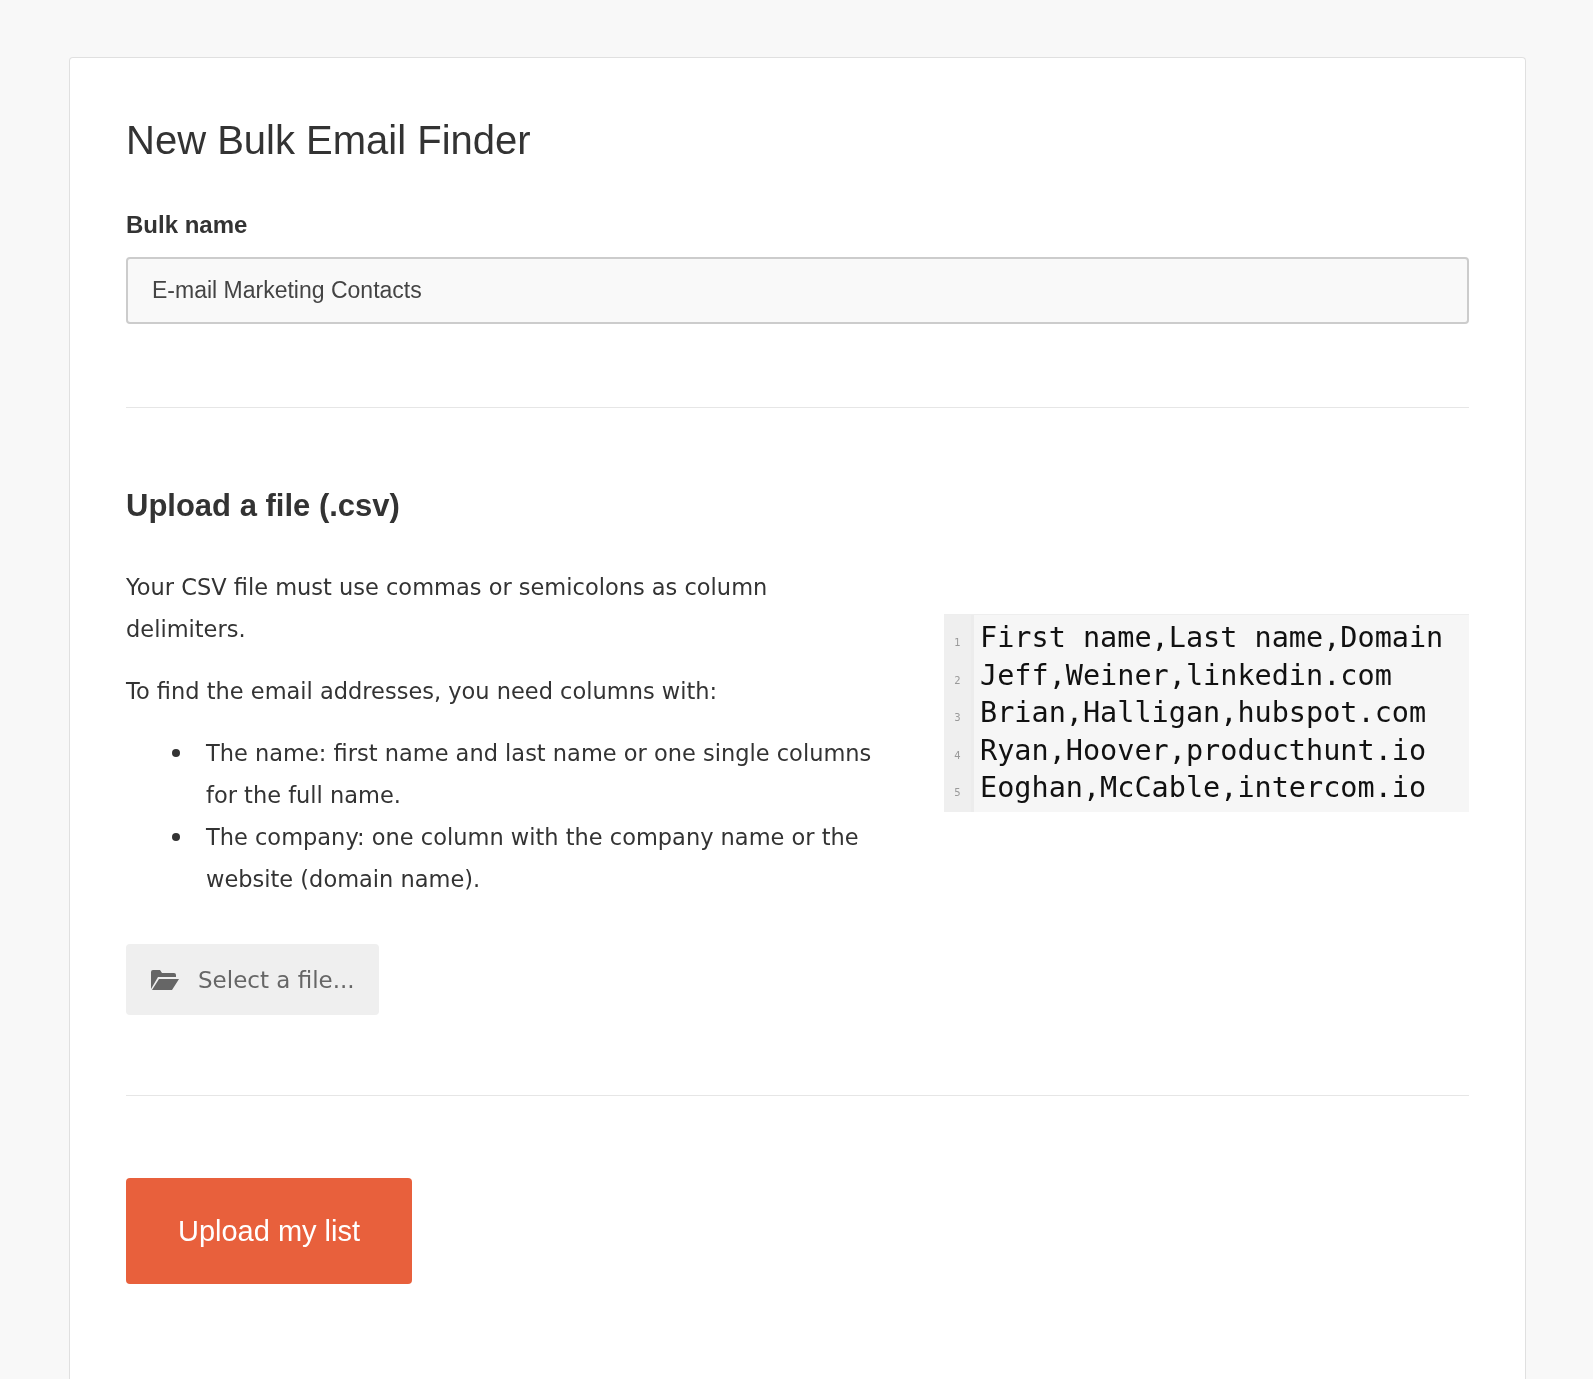 Image resolution: width=1593 pixels, height=1379 pixels. Describe the element at coordinates (957, 755) in the screenshot. I see `line-number: 4` at that location.